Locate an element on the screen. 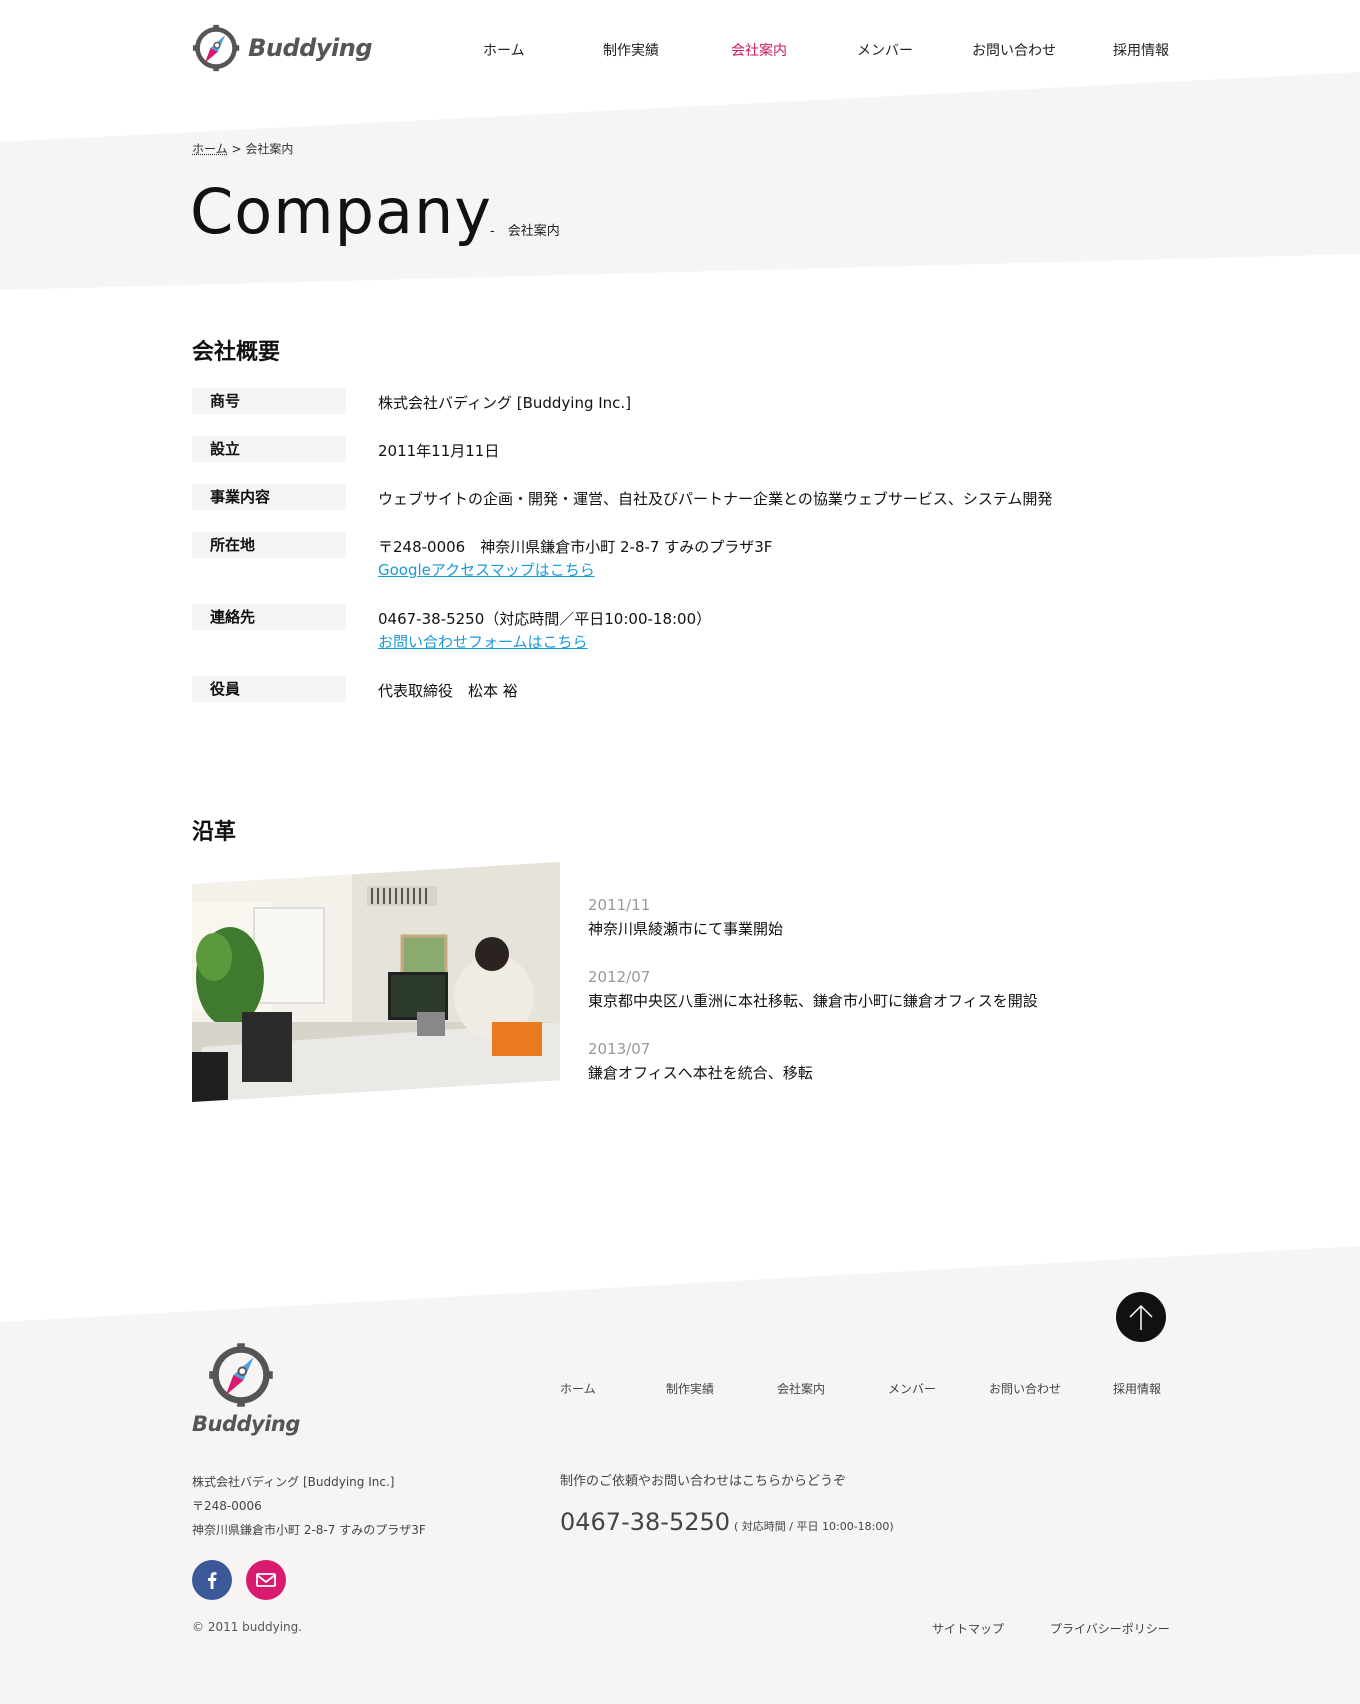 The width and height of the screenshot is (1360, 1704). privacy-policy-link: プライバシーポリシー is located at coordinates (1110, 1628).